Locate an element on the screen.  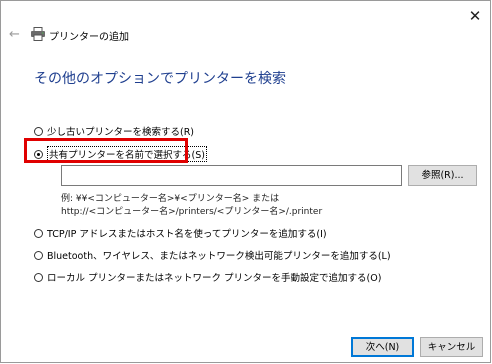
back-arrow-icon: ← is located at coordinates (14, 34).